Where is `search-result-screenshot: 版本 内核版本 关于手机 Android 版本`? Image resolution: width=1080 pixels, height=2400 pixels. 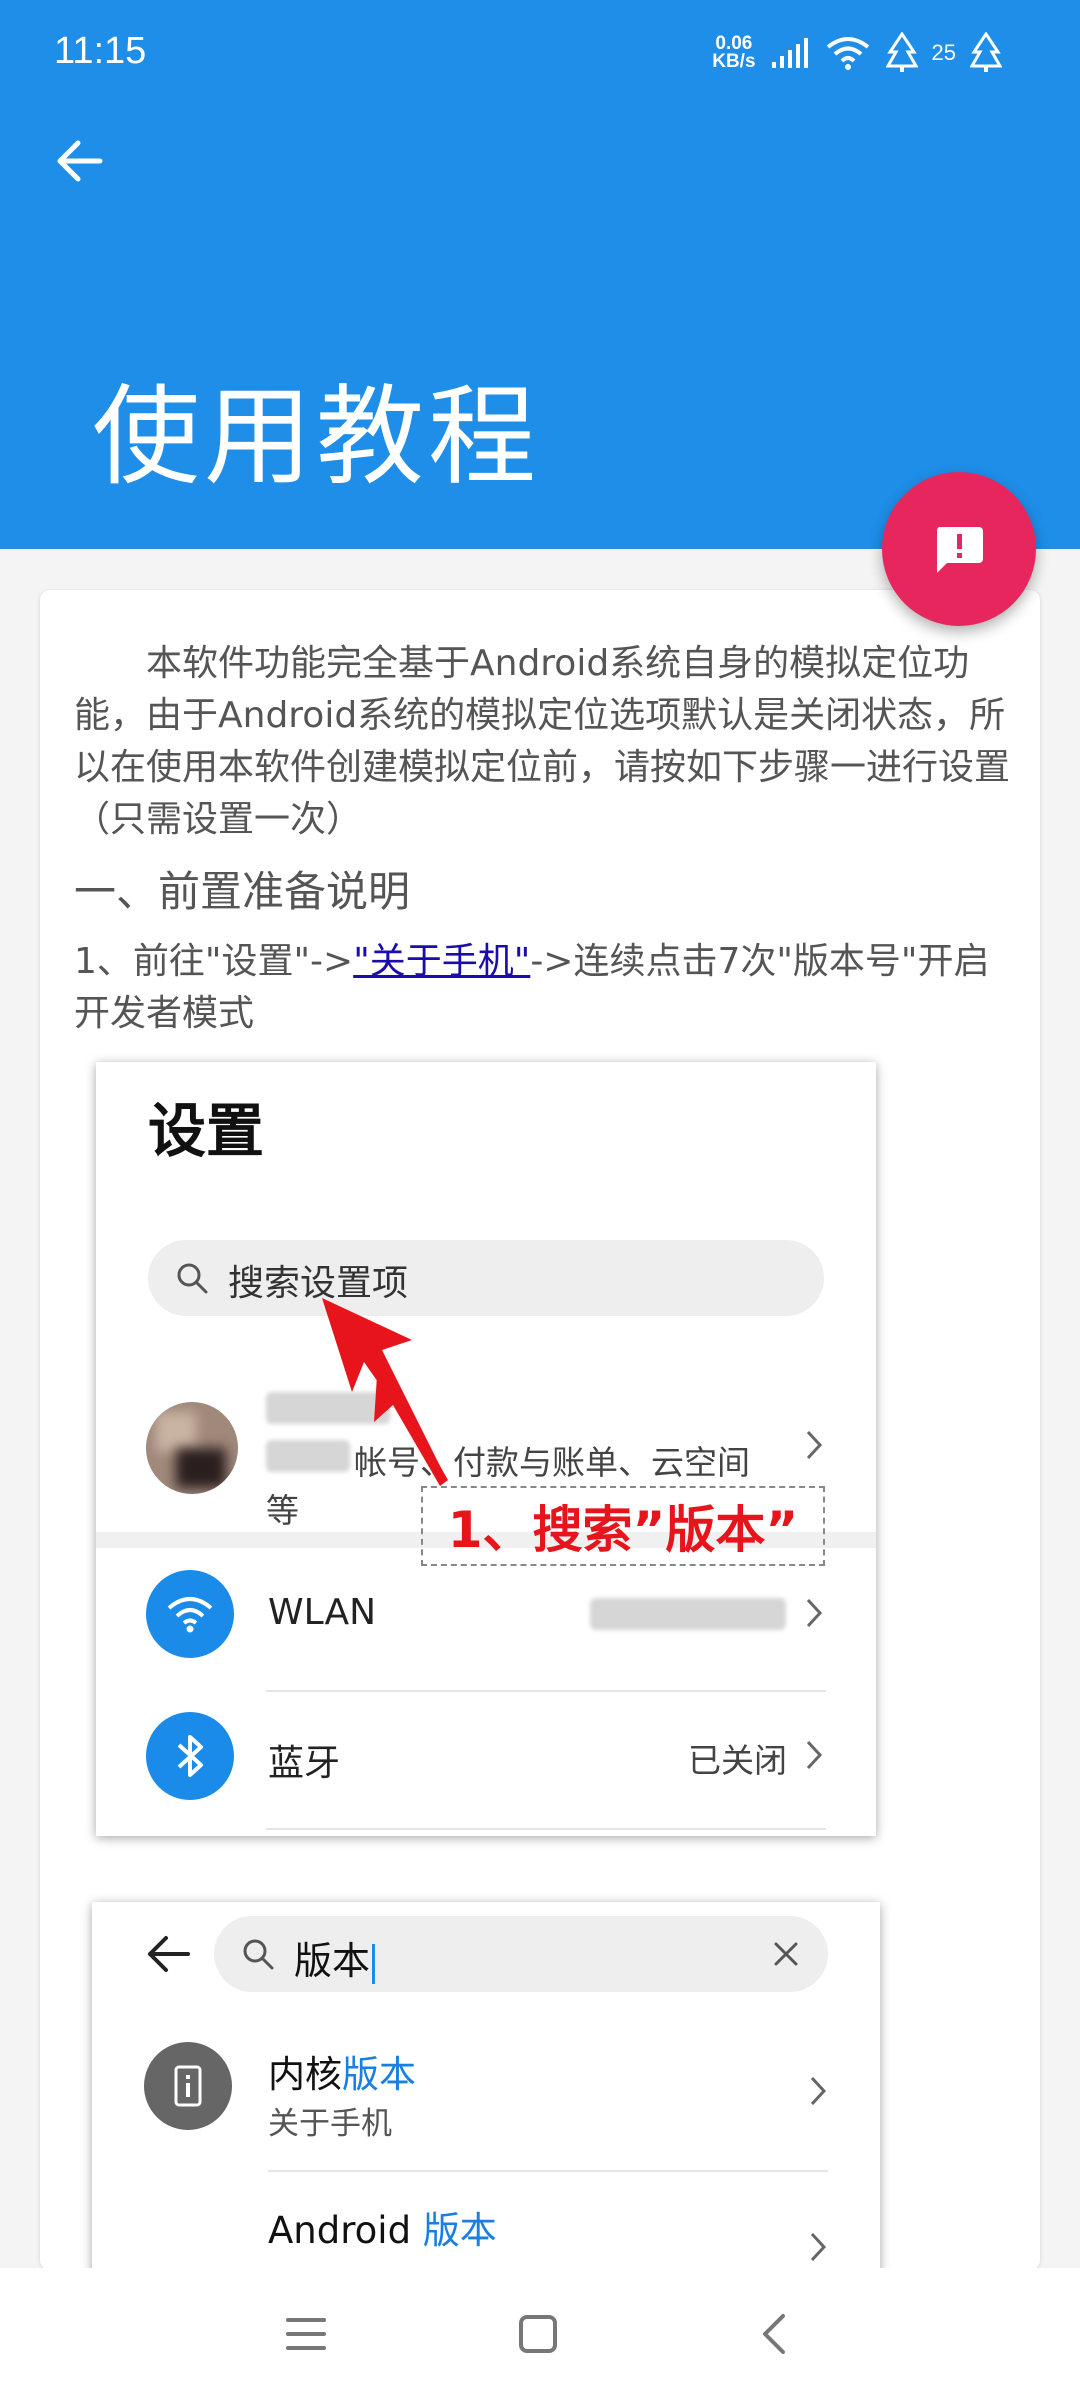 search-result-screenshot: 版本 内核版本 关于手机 Android 版本 is located at coordinates (486, 2086).